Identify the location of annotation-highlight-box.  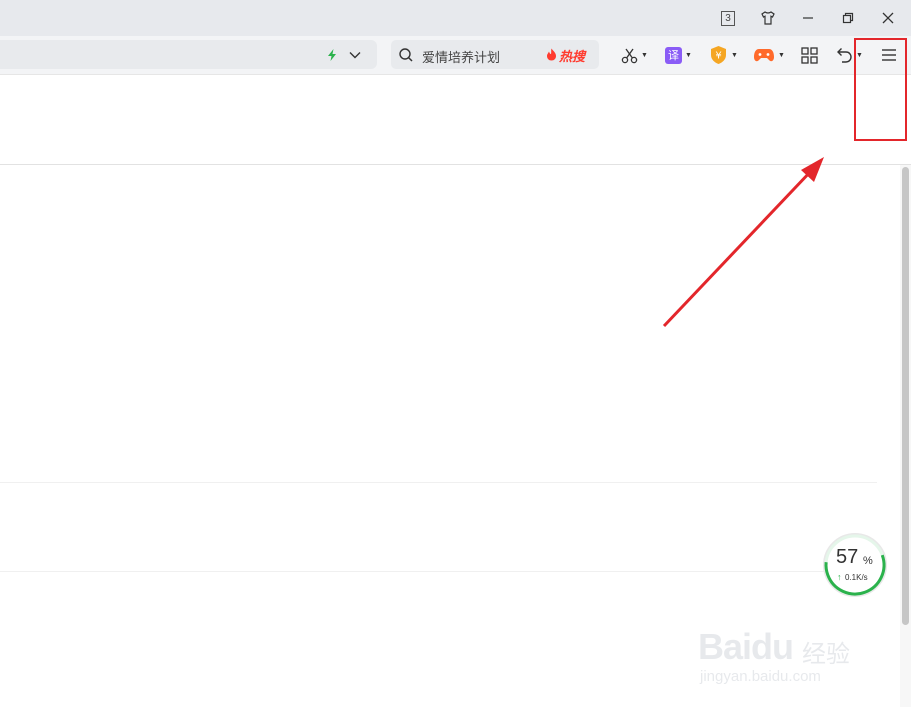
(880, 89).